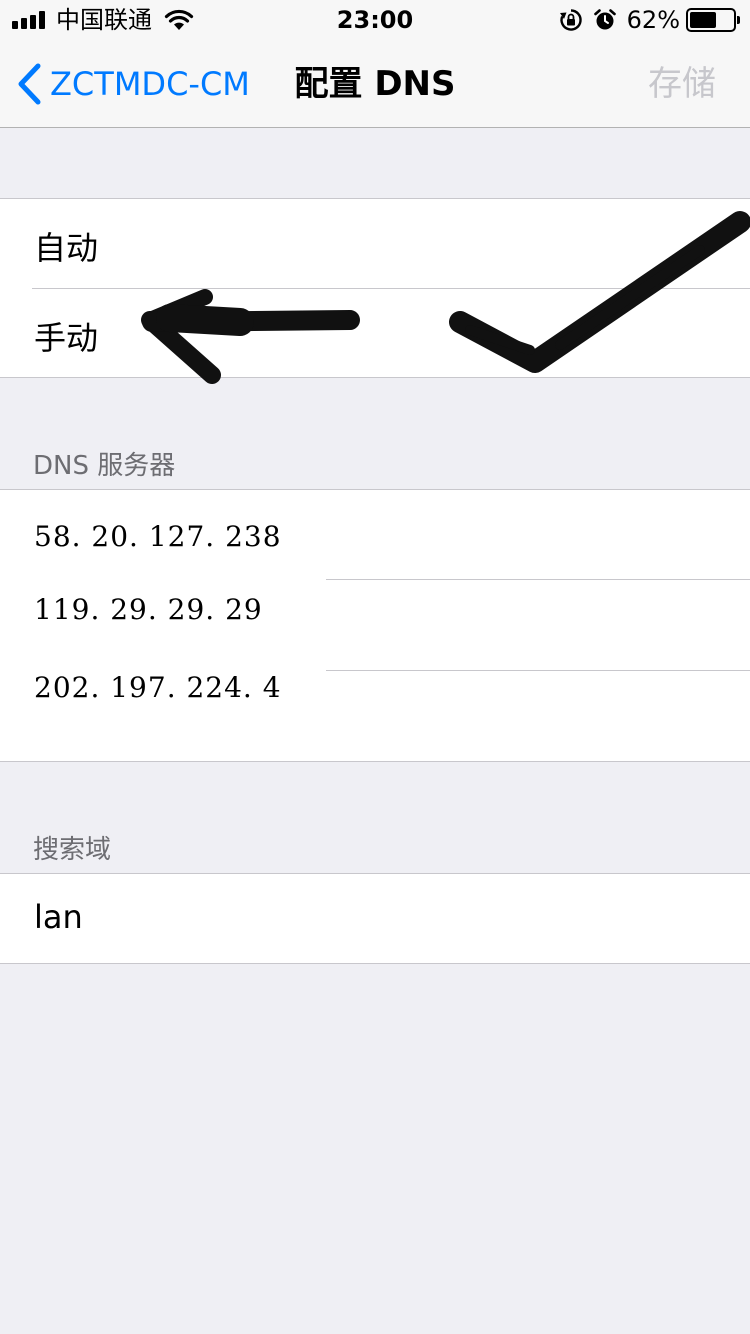  I want to click on page-title: 配置 DNS, so click(375, 84).